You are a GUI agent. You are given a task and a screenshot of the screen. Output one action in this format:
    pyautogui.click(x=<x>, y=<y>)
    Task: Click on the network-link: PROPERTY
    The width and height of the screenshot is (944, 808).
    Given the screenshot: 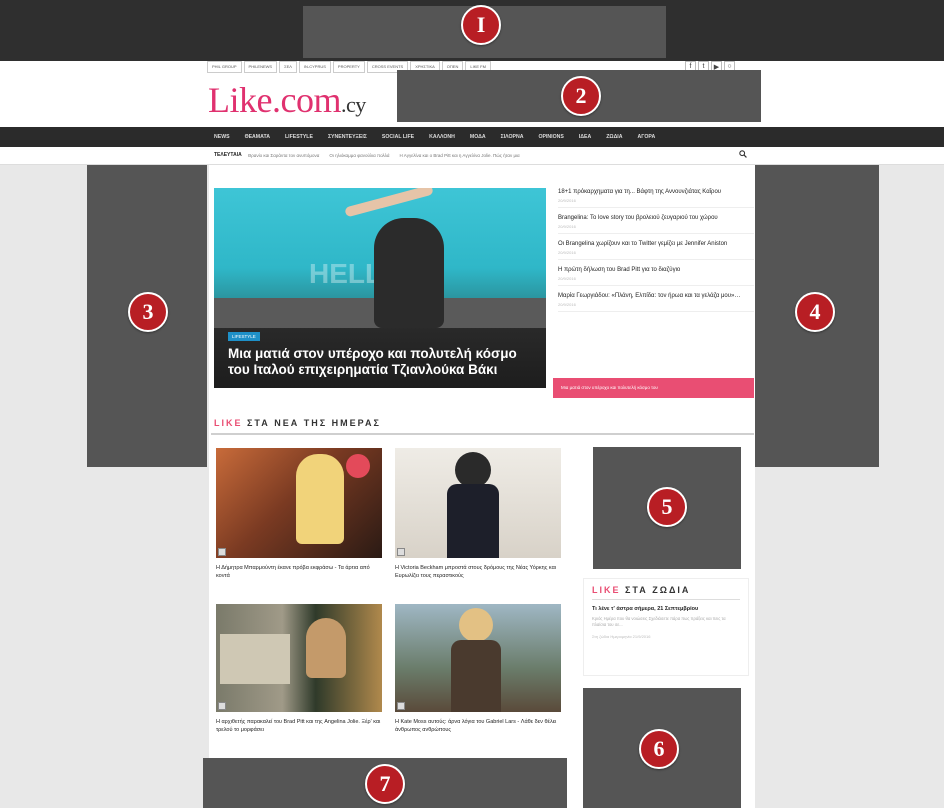 What is the action you would take?
    pyautogui.click(x=348, y=67)
    